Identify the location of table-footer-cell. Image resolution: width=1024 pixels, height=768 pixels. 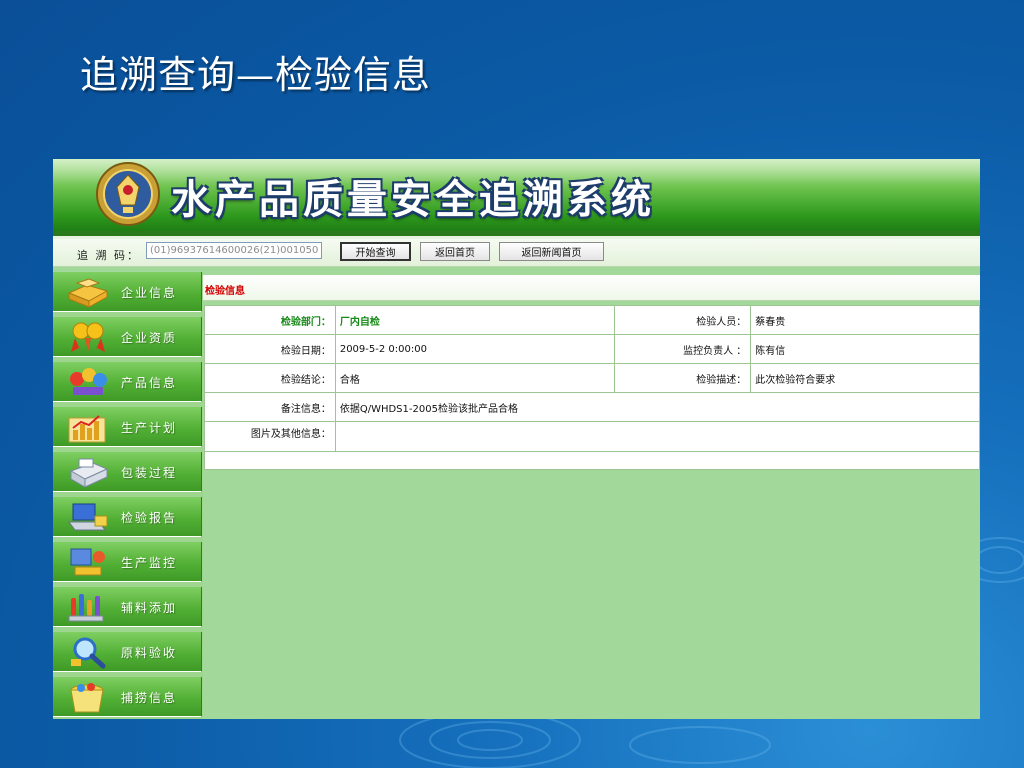
(592, 460).